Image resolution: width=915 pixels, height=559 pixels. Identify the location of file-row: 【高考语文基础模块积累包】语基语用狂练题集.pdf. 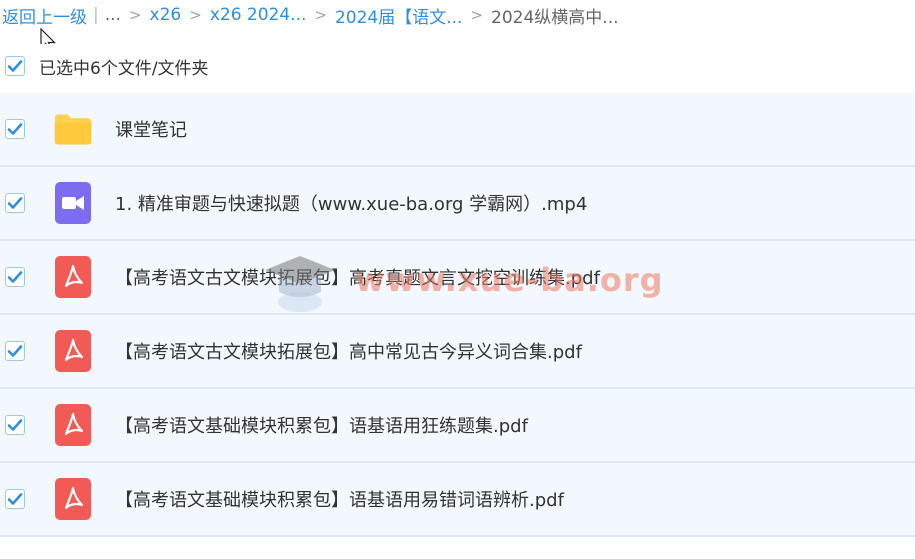
(457, 426).